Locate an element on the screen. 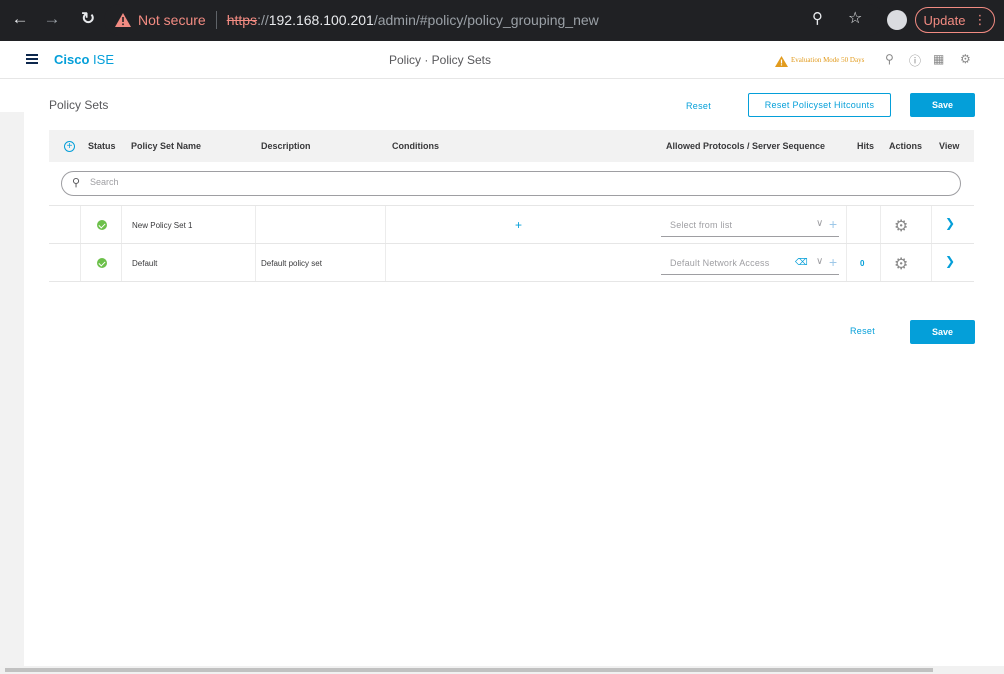  forward-arrow-icon: → is located at coordinates (52, 19).